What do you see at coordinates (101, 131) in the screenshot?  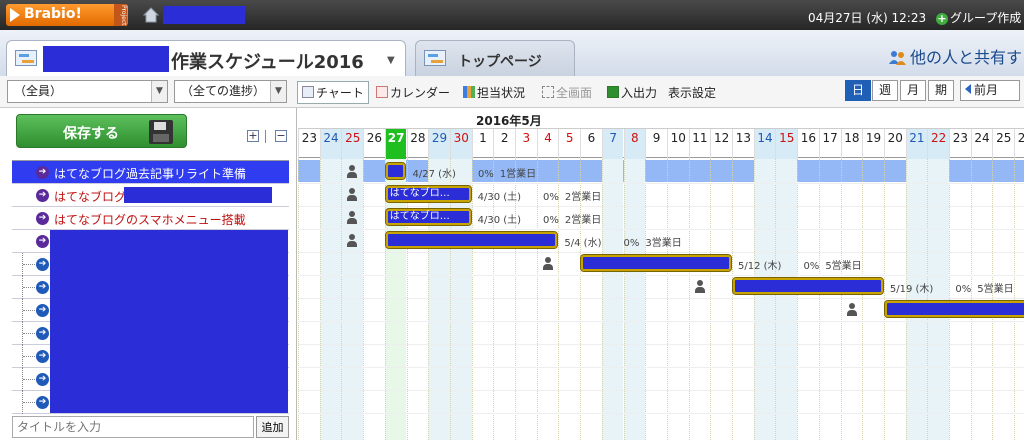 I see `save-button: 保存する` at bounding box center [101, 131].